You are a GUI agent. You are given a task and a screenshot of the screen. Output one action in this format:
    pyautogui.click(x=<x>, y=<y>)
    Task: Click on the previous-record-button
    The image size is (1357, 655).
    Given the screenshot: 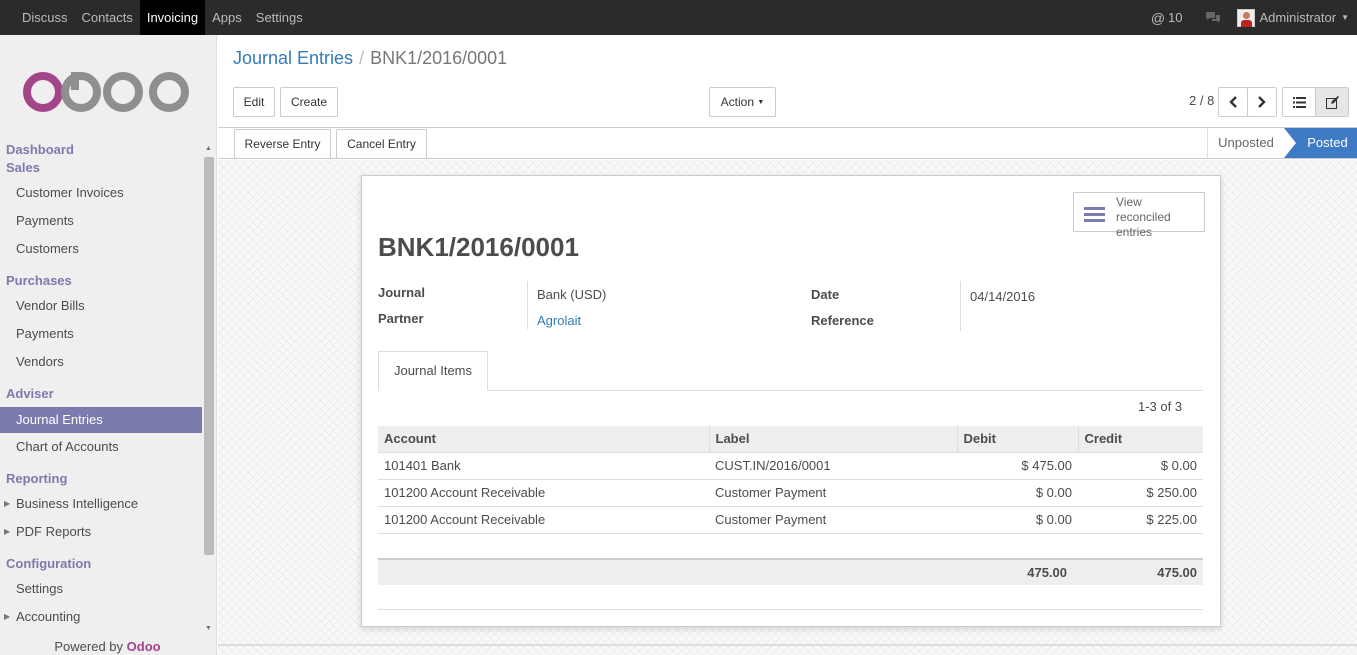 What is the action you would take?
    pyautogui.click(x=1233, y=102)
    